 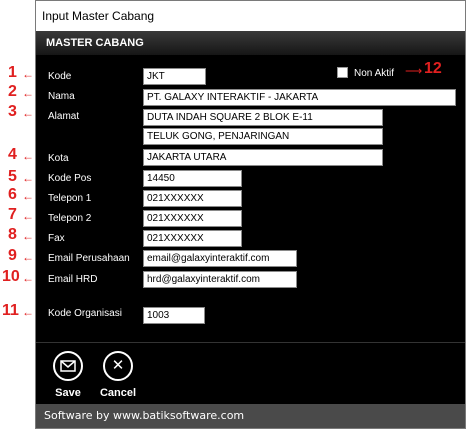 What do you see at coordinates (374, 73) in the screenshot?
I see `non-aktif-label: Non Aktif` at bounding box center [374, 73].